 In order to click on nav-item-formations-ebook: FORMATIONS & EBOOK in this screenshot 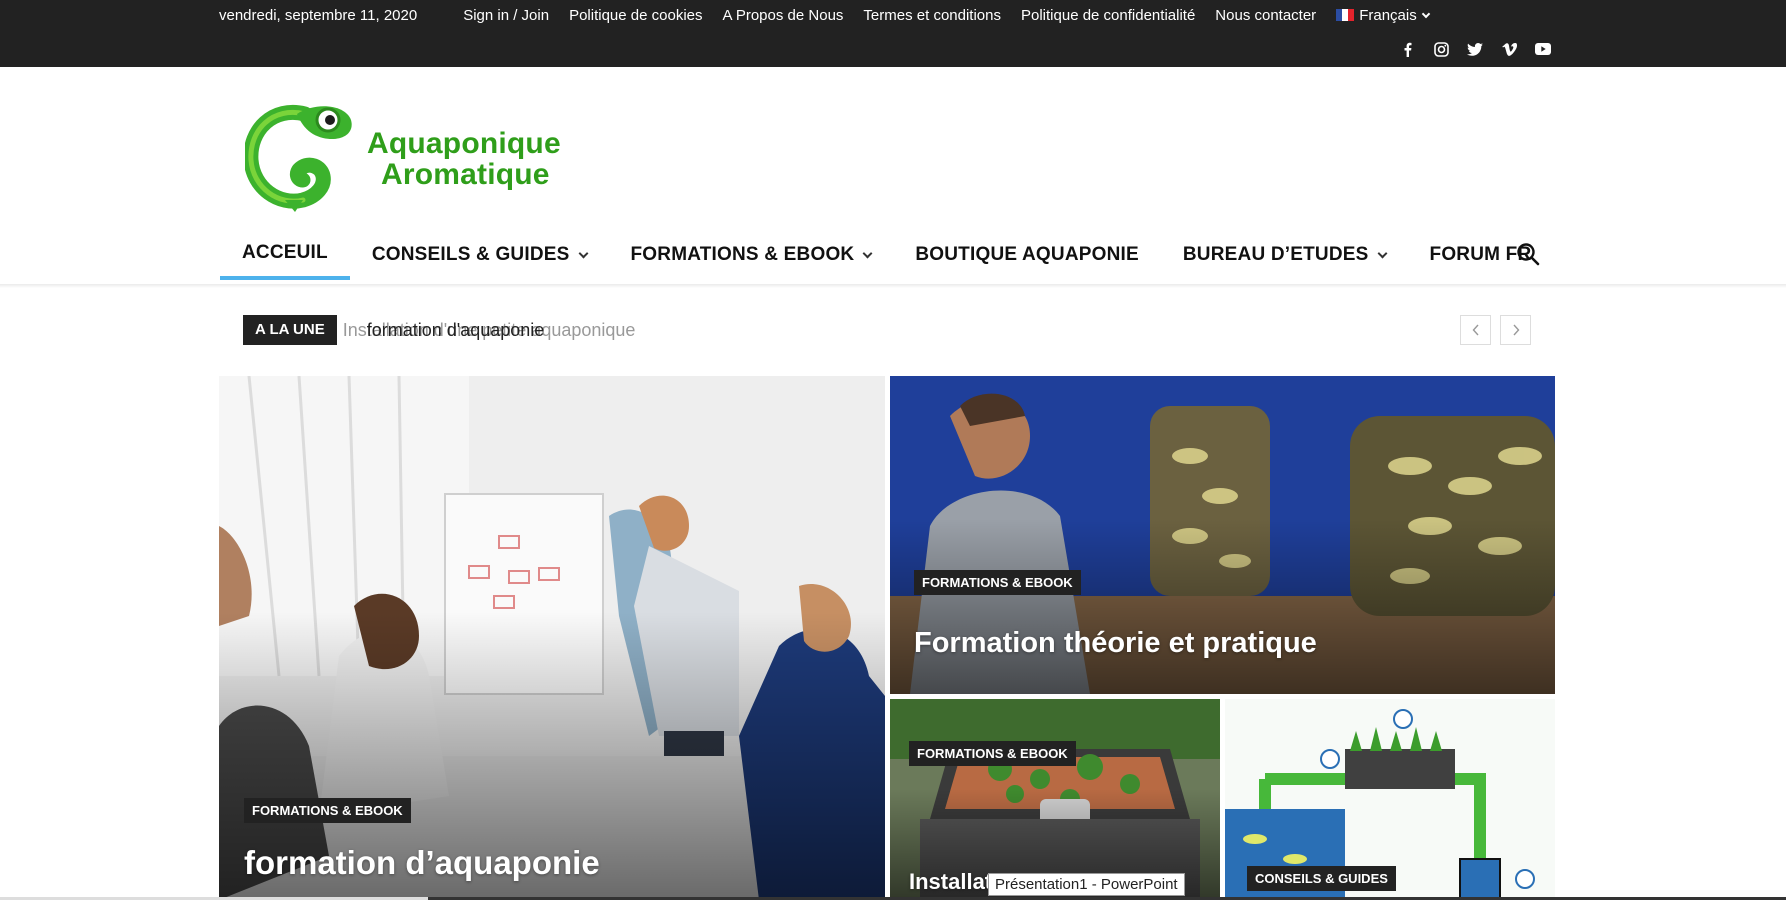, I will do `click(751, 255)`.